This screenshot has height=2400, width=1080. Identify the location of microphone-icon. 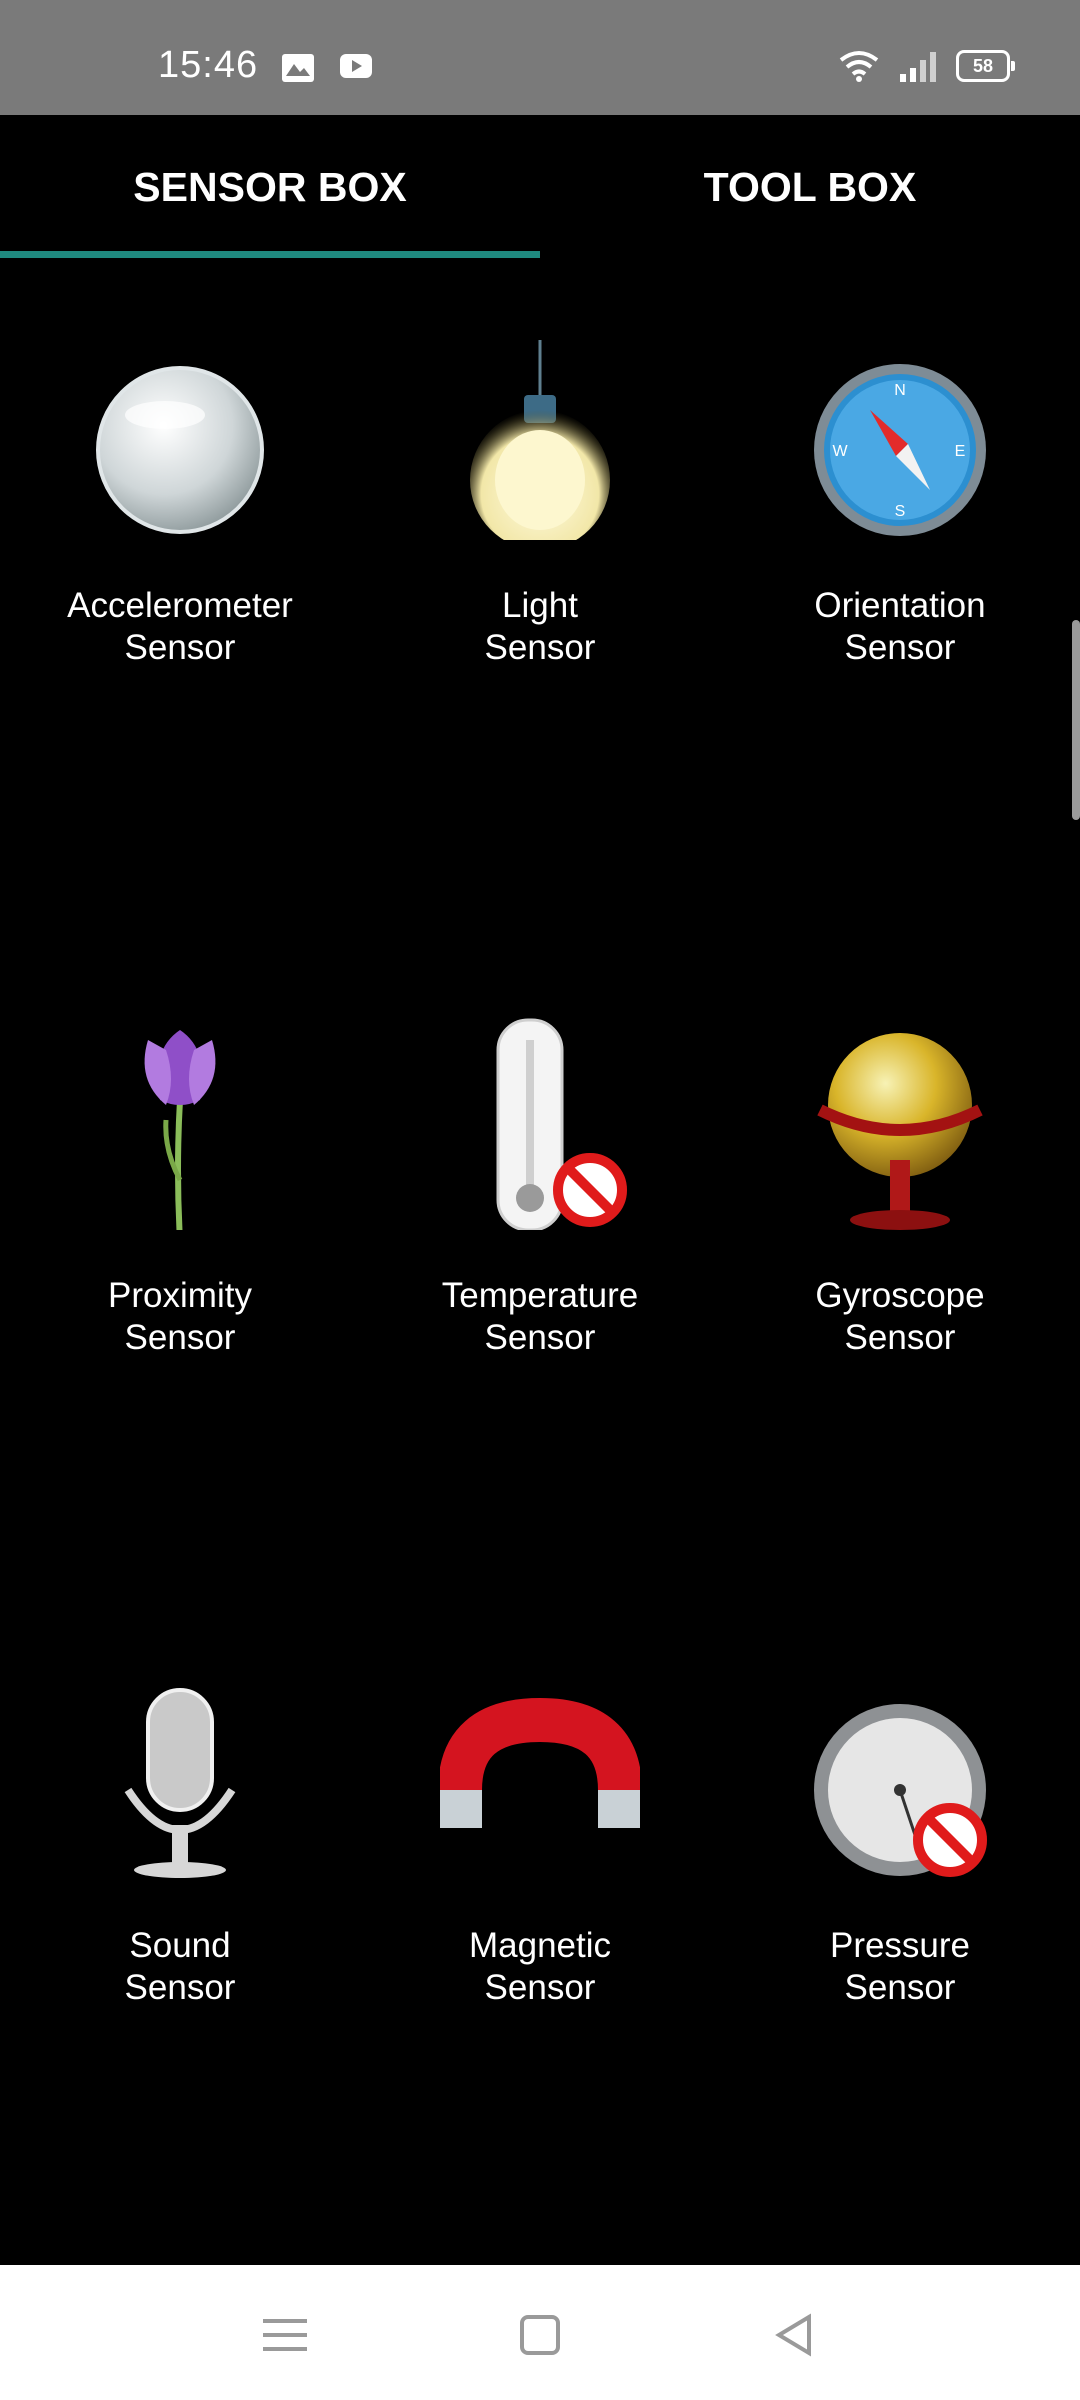
(180, 1783).